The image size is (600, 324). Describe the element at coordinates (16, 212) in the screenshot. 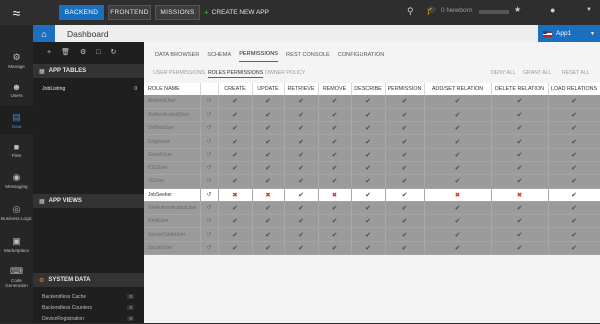

I see `nav-item-business-logic: ◎ Business Logic` at that location.